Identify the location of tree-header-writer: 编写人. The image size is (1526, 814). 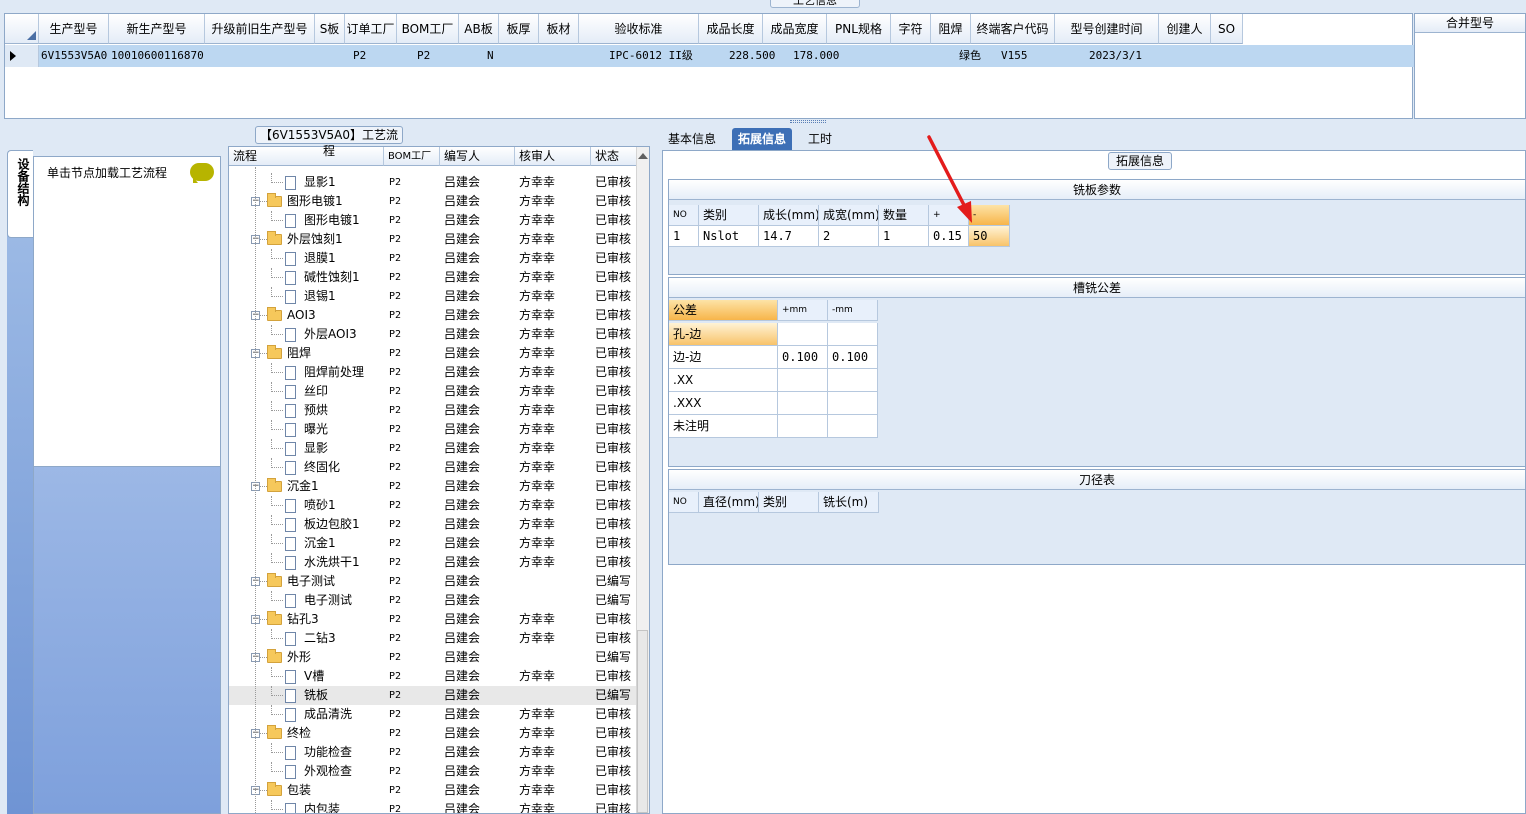
(477, 156).